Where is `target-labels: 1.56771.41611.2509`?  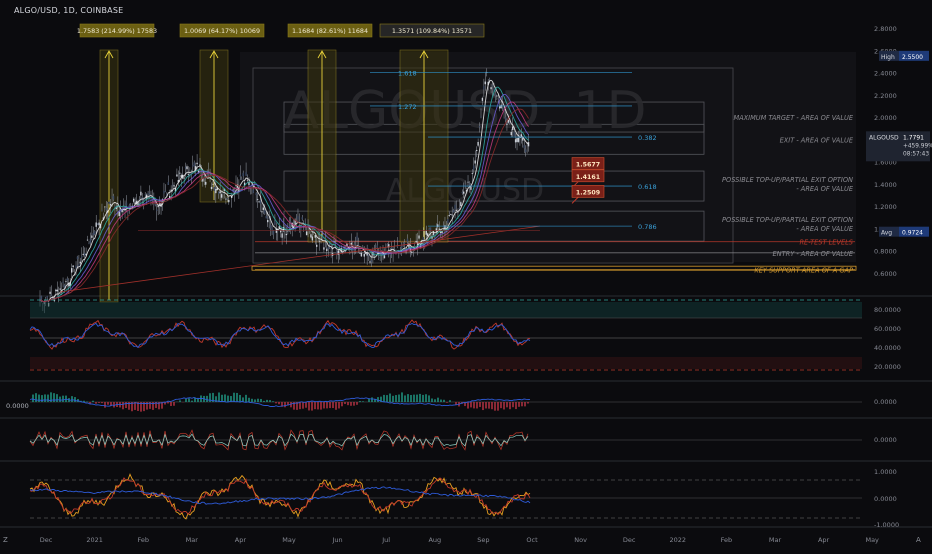 target-labels: 1.56771.41611.2509 is located at coordinates (588, 181).